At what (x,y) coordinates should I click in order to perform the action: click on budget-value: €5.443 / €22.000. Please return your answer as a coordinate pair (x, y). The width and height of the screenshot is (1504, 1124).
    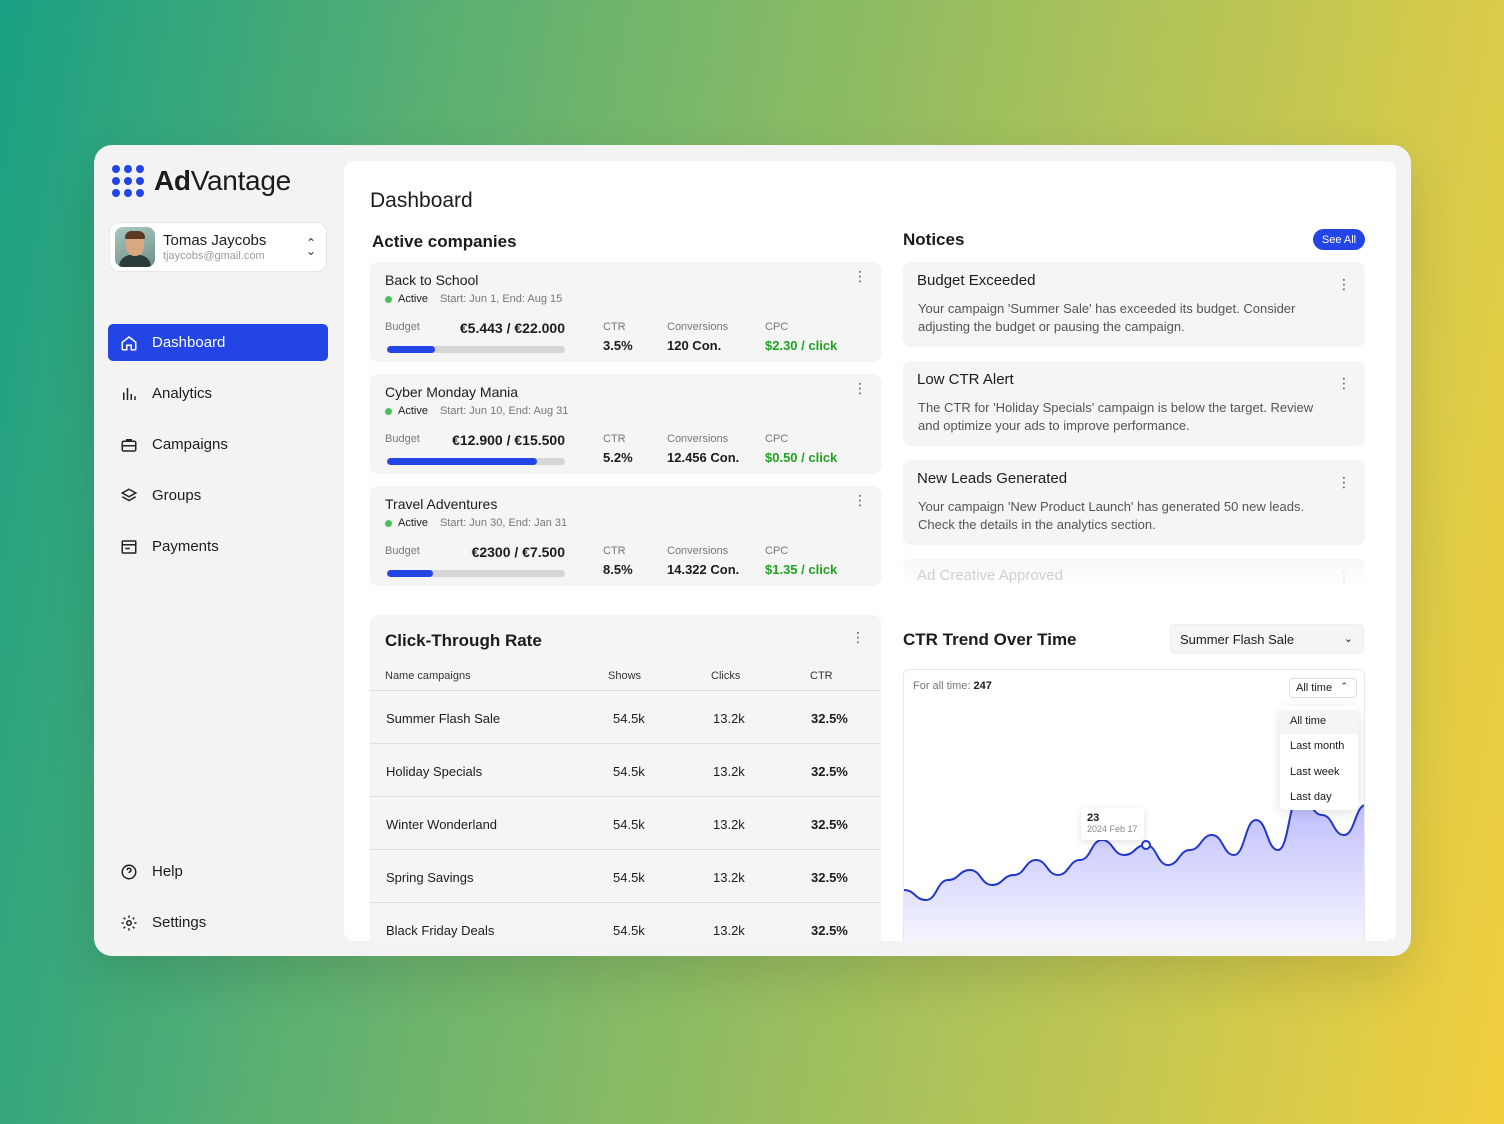
    Looking at the image, I should click on (512, 328).